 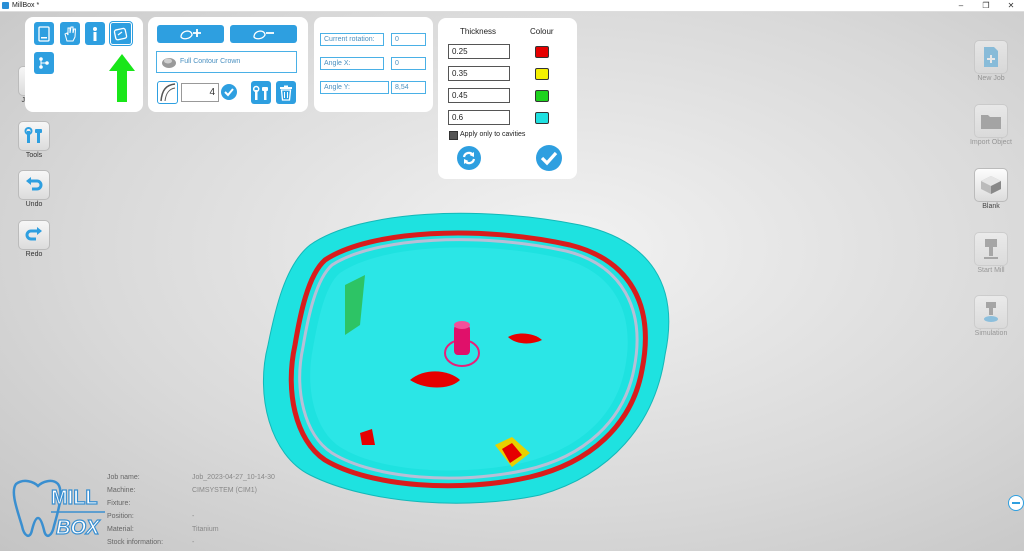 What do you see at coordinates (991, 312) in the screenshot?
I see `simulation-icon` at bounding box center [991, 312].